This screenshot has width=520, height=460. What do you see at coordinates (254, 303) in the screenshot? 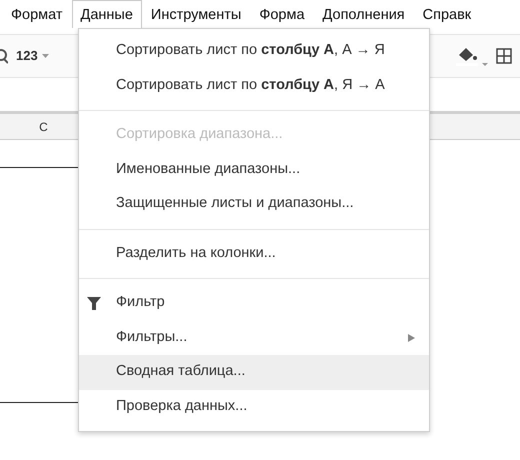
I see `menu-item: Фильтр` at bounding box center [254, 303].